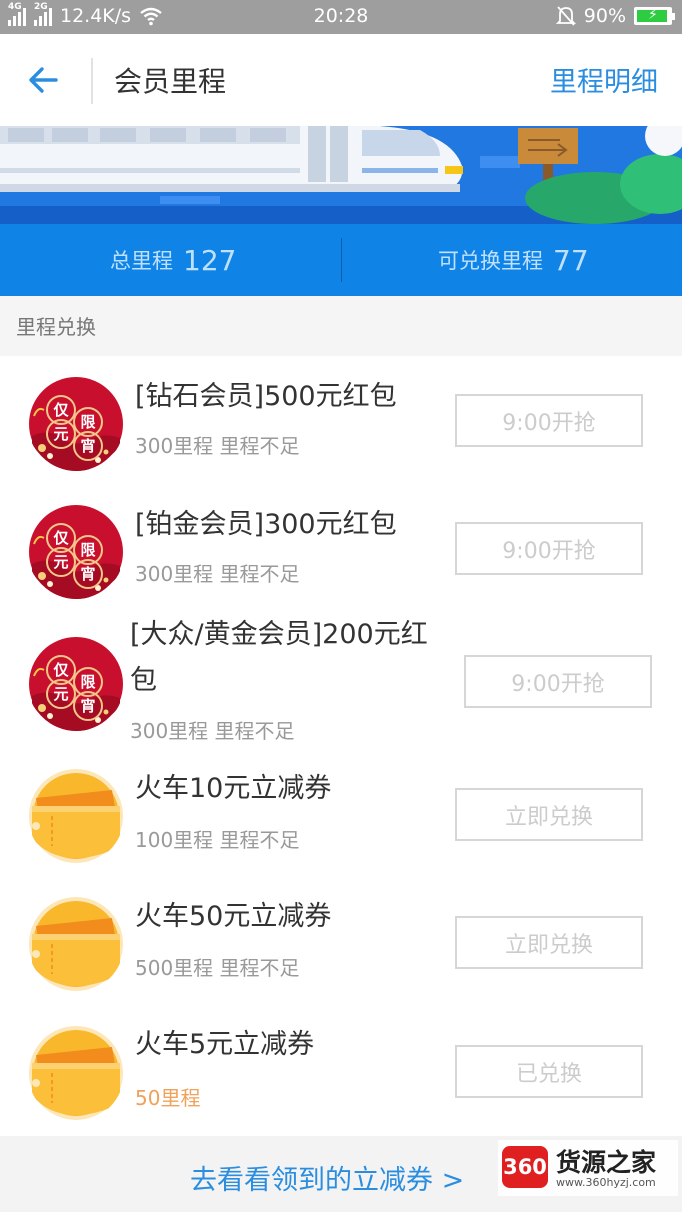 The image size is (682, 1212). Describe the element at coordinates (565, 16) in the screenshot. I see `mute-bell-icon` at that location.